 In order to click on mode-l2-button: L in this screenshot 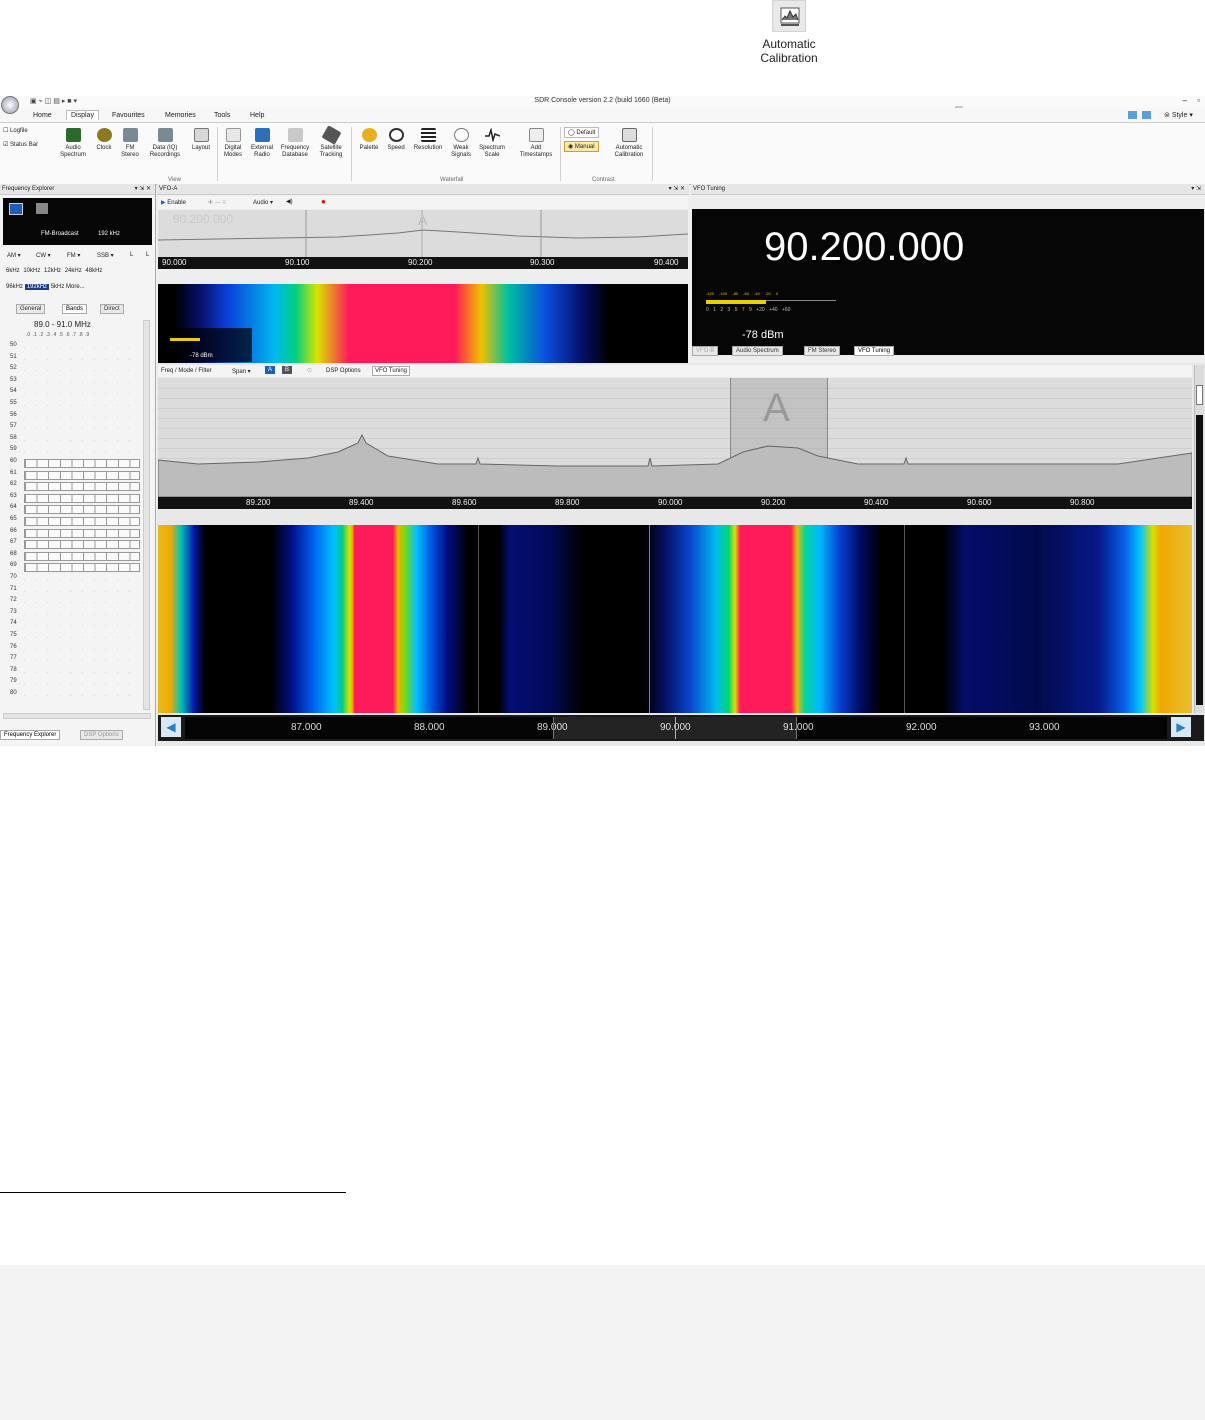, I will do `click(147, 255)`.